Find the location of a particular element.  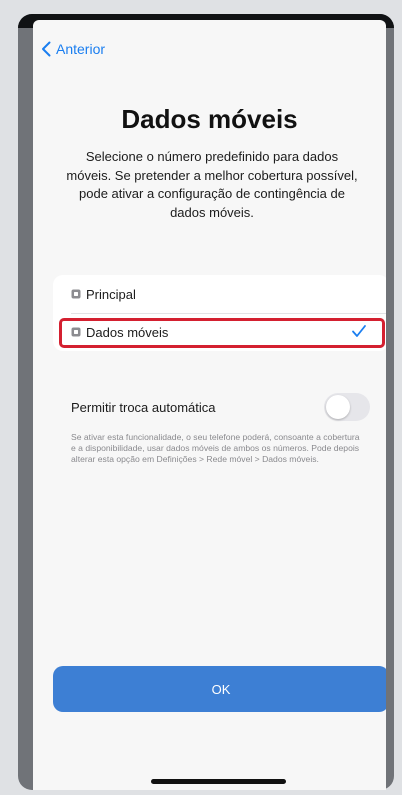

back-button: Anterior is located at coordinates (73, 49).